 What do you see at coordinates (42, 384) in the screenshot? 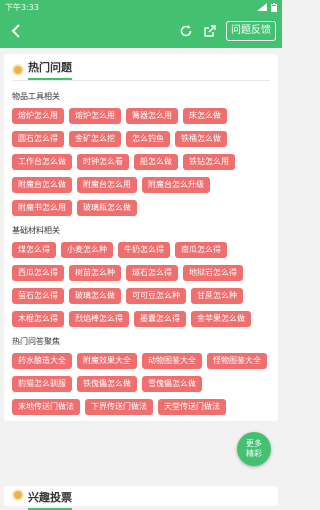
I see `tag-button: 豹猫怎么驯服` at bounding box center [42, 384].